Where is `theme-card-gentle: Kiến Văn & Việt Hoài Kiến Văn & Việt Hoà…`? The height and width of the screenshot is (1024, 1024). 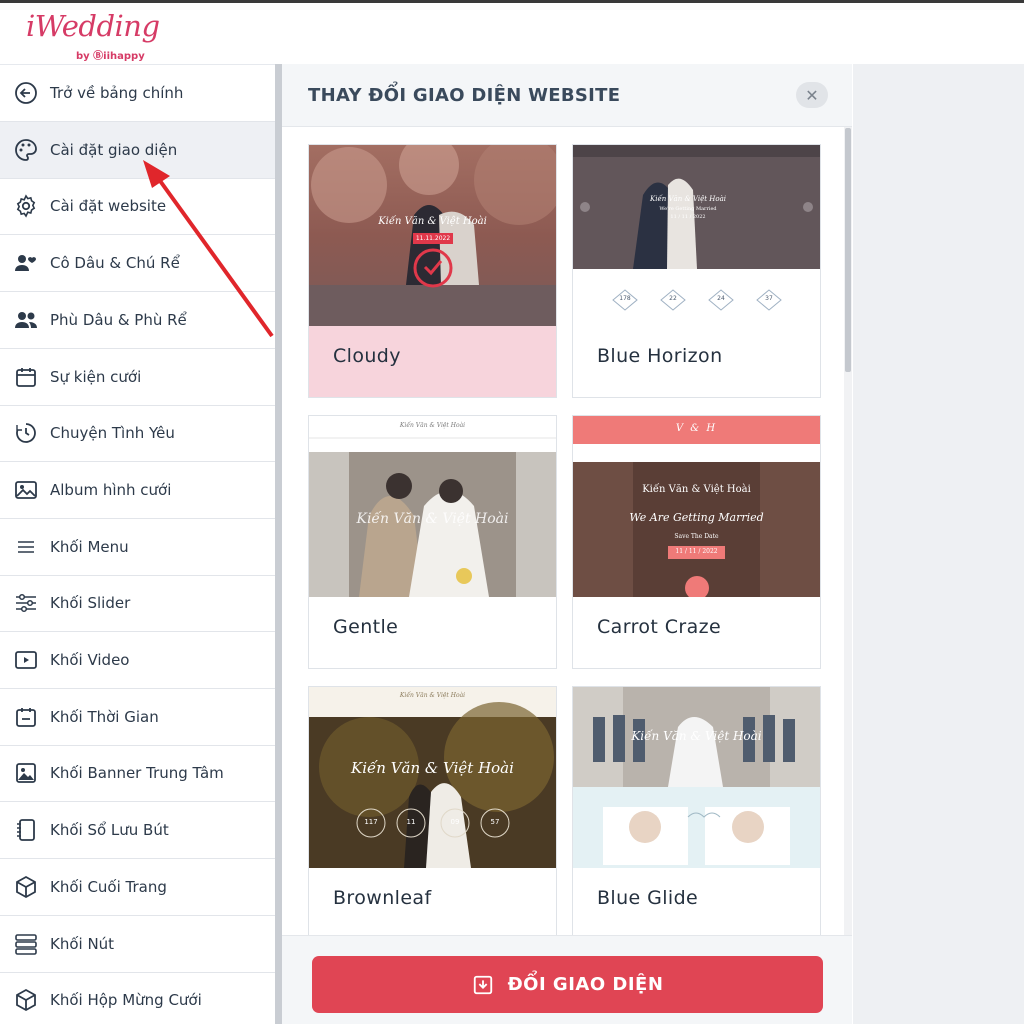
theme-card-gentle: Kiến Văn & Việt Hoài Kiến Văn & Việt Hoà… is located at coordinates (432, 542).